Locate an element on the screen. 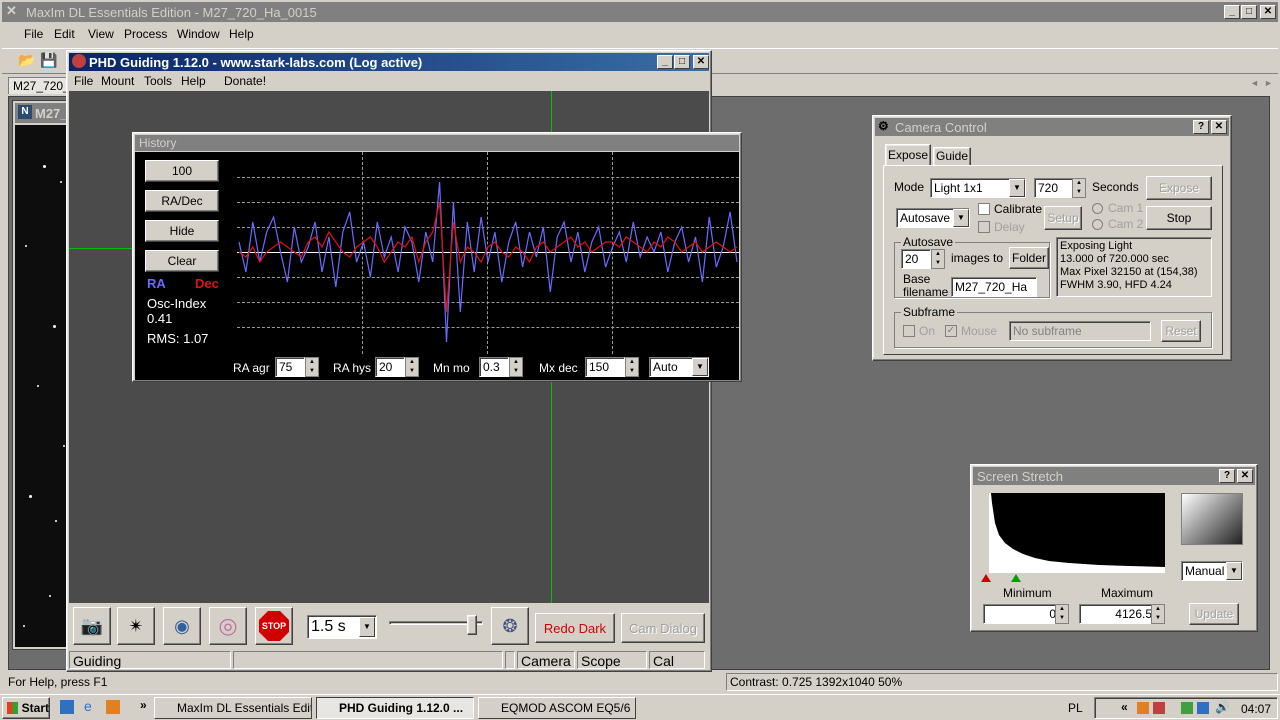 The width and height of the screenshot is (1280, 720). calibrate-checkbox is located at coordinates (984, 209).